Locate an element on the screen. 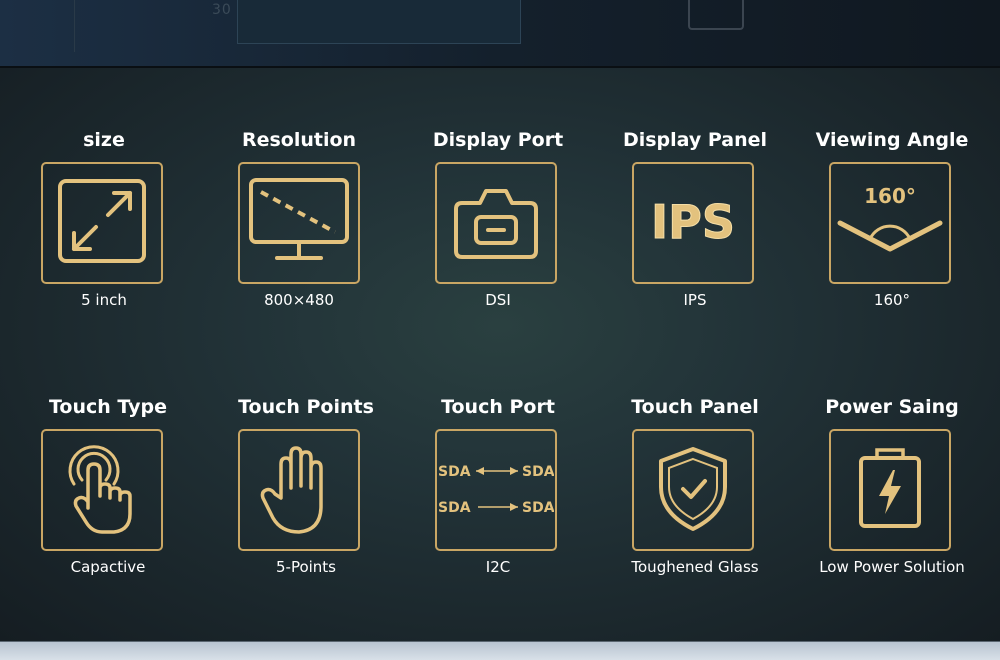 This screenshot has height=660, width=1000. feature-title: Touch Port is located at coordinates (498, 407).